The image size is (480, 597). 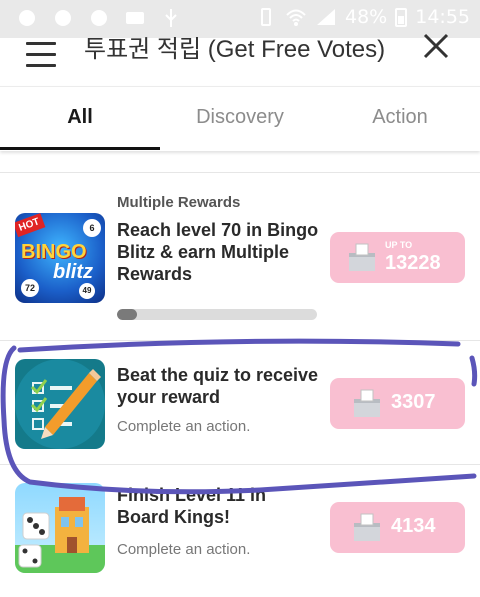 What do you see at coordinates (266, 17) in the screenshot?
I see `vibrate-icon` at bounding box center [266, 17].